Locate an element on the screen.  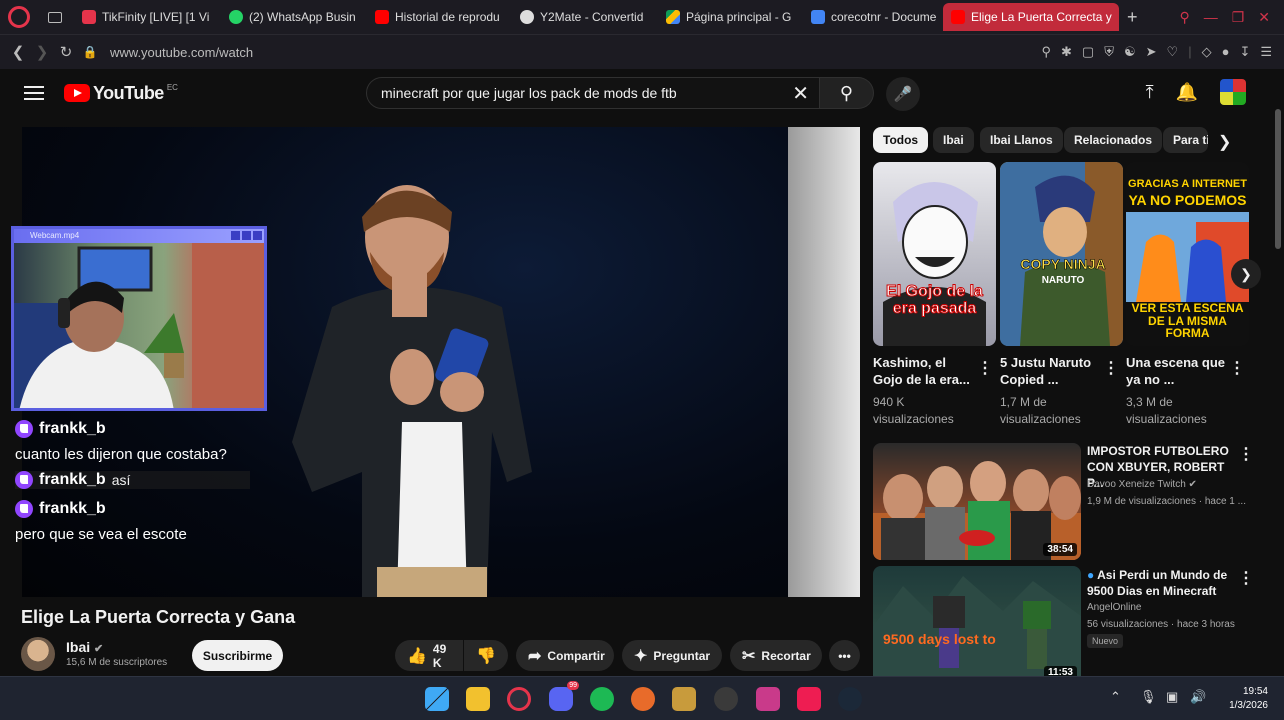
microphone-app-icon is located at coordinates (643, 699).